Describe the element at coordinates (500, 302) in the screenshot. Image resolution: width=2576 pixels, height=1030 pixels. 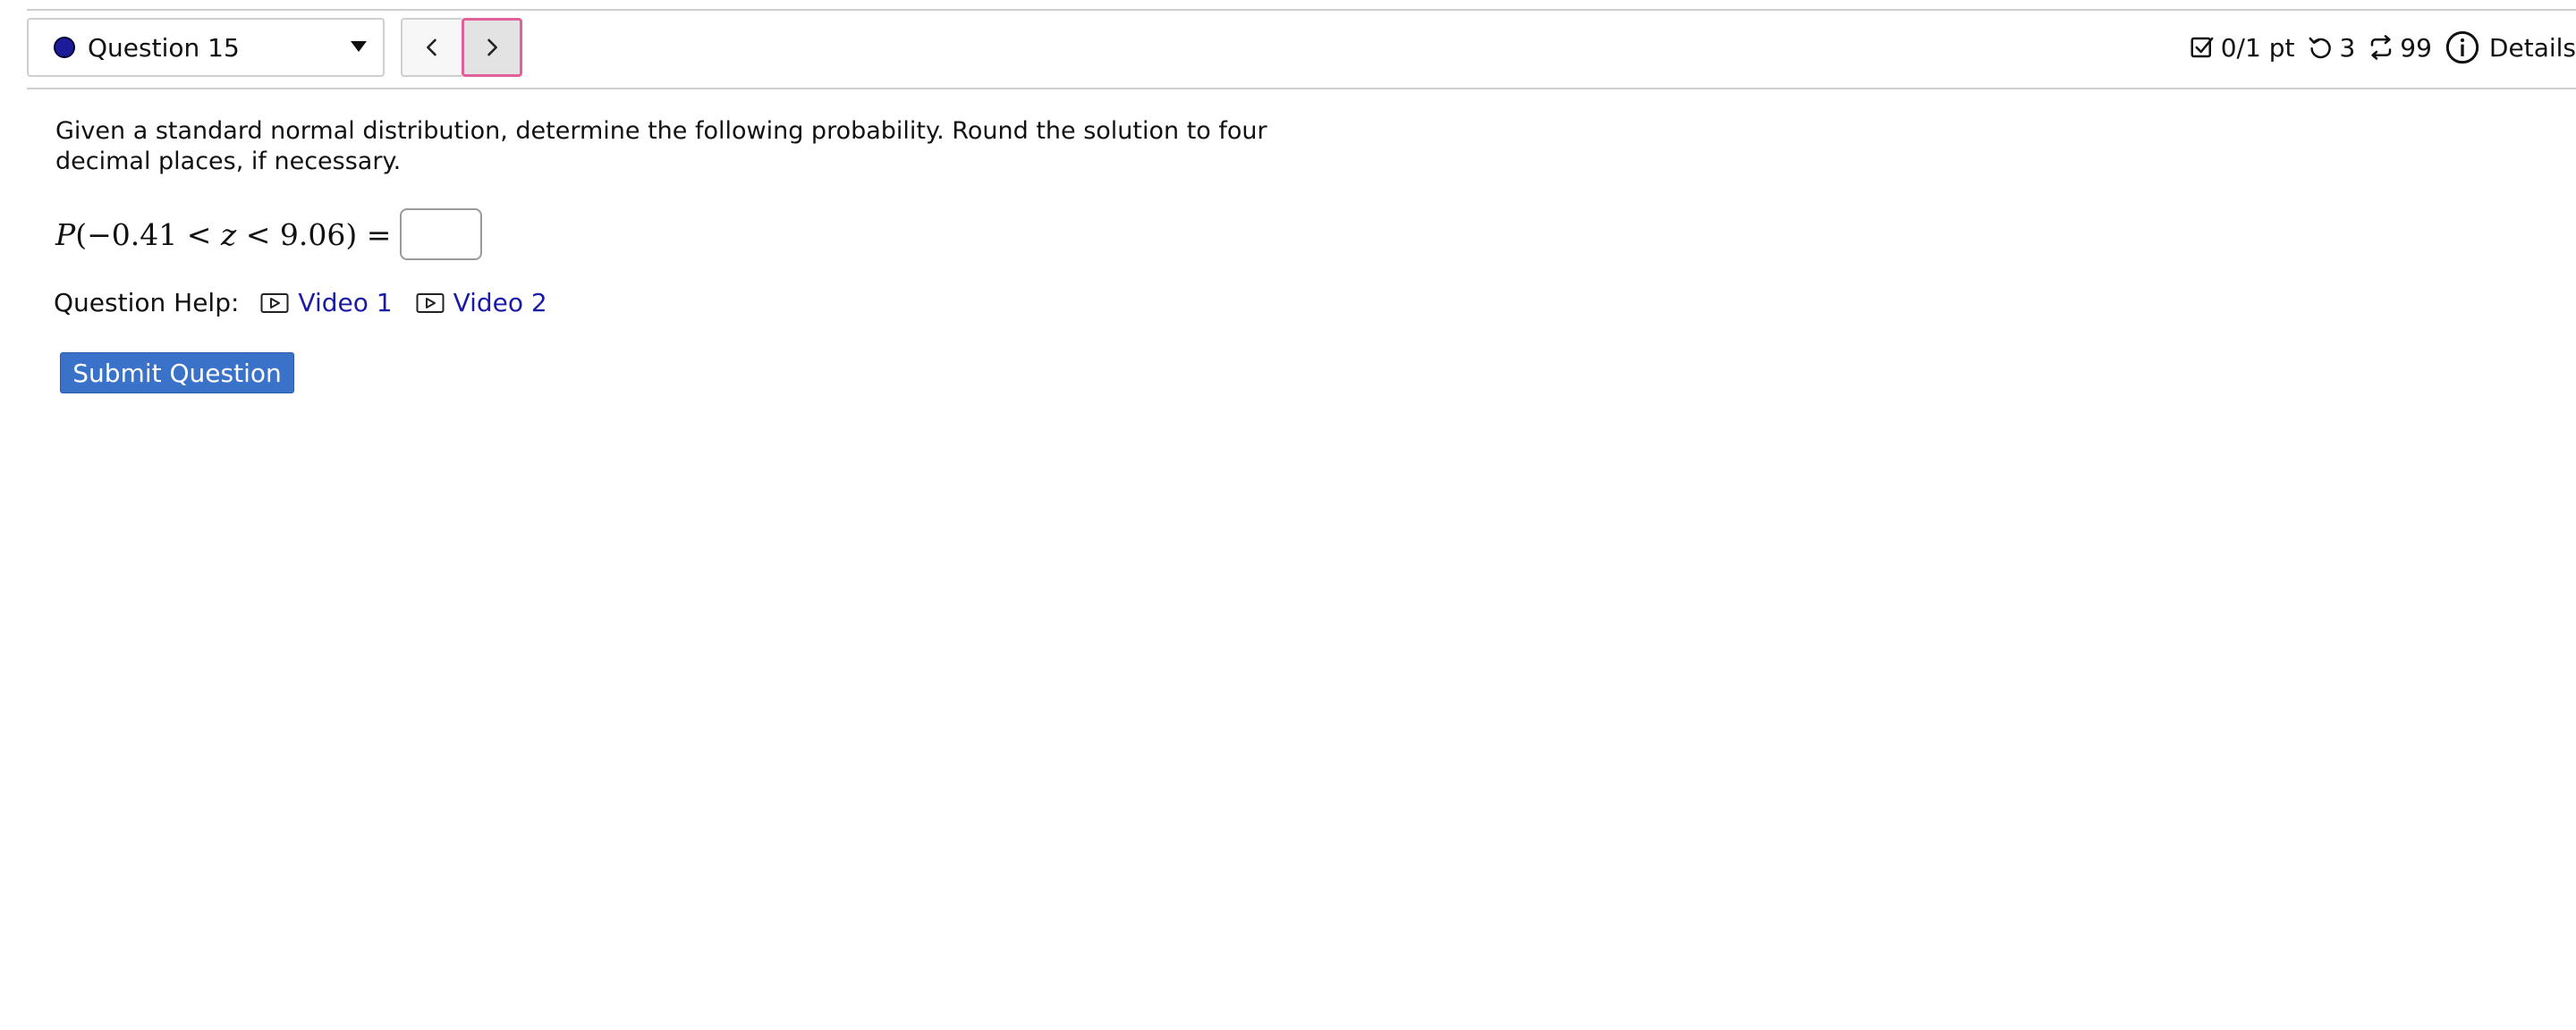
I see `video-2-label: Video 2` at that location.